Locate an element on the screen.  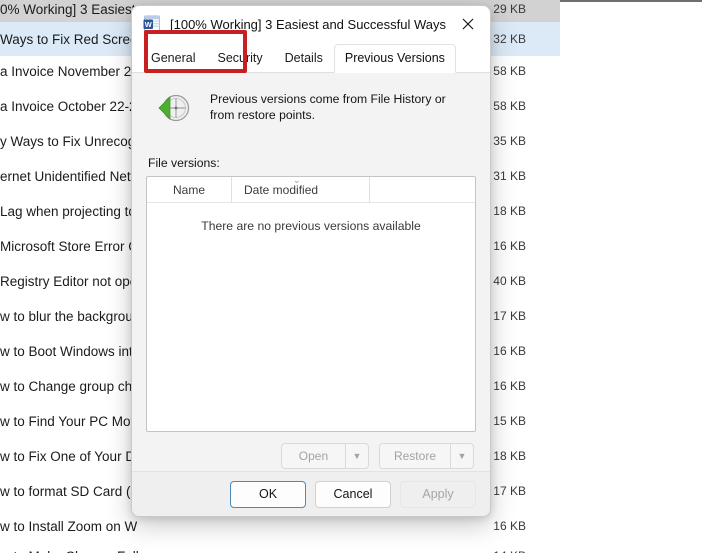
listbox-header: Name ⌄ Date modified is located at coordinates (311, 190).